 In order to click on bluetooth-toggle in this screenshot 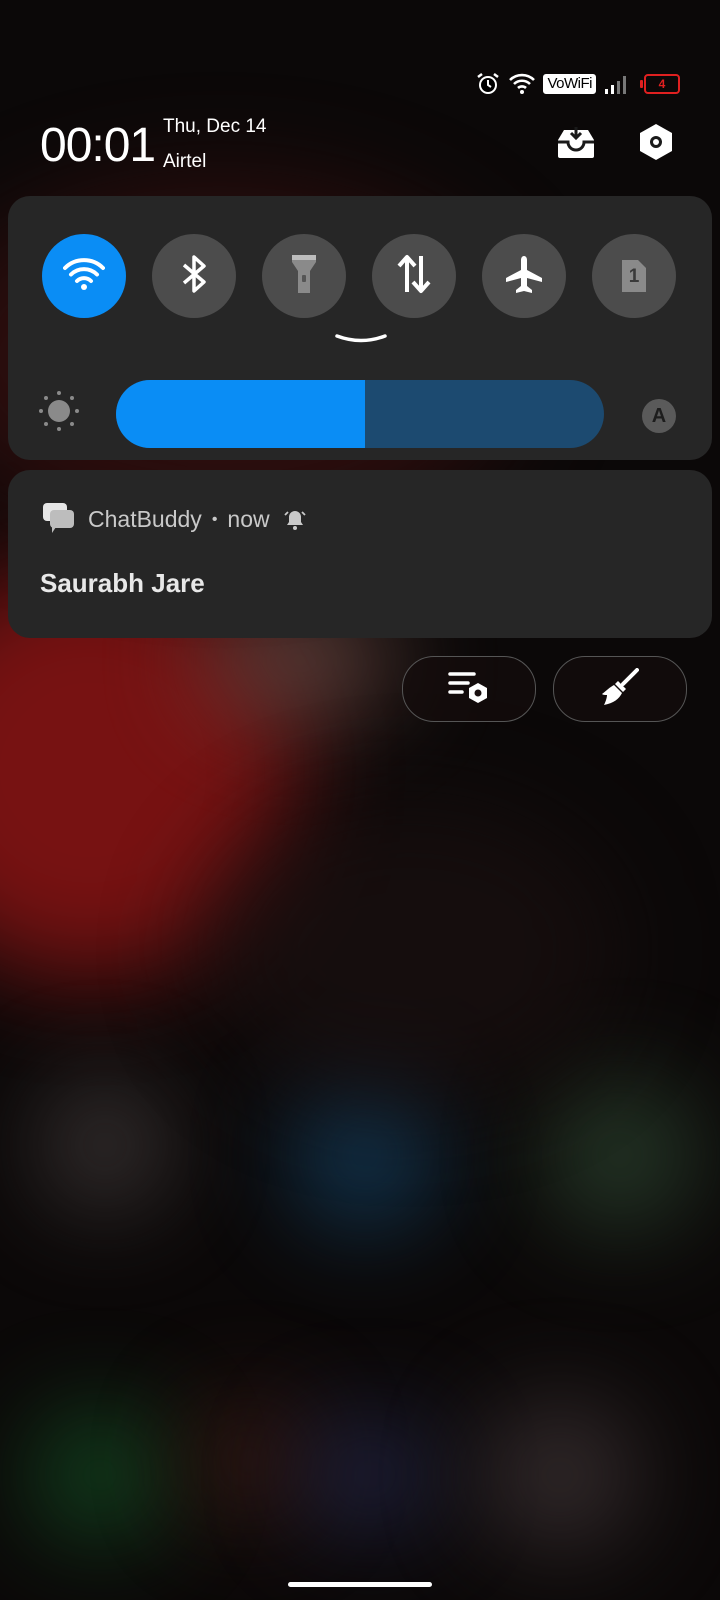, I will do `click(194, 276)`.